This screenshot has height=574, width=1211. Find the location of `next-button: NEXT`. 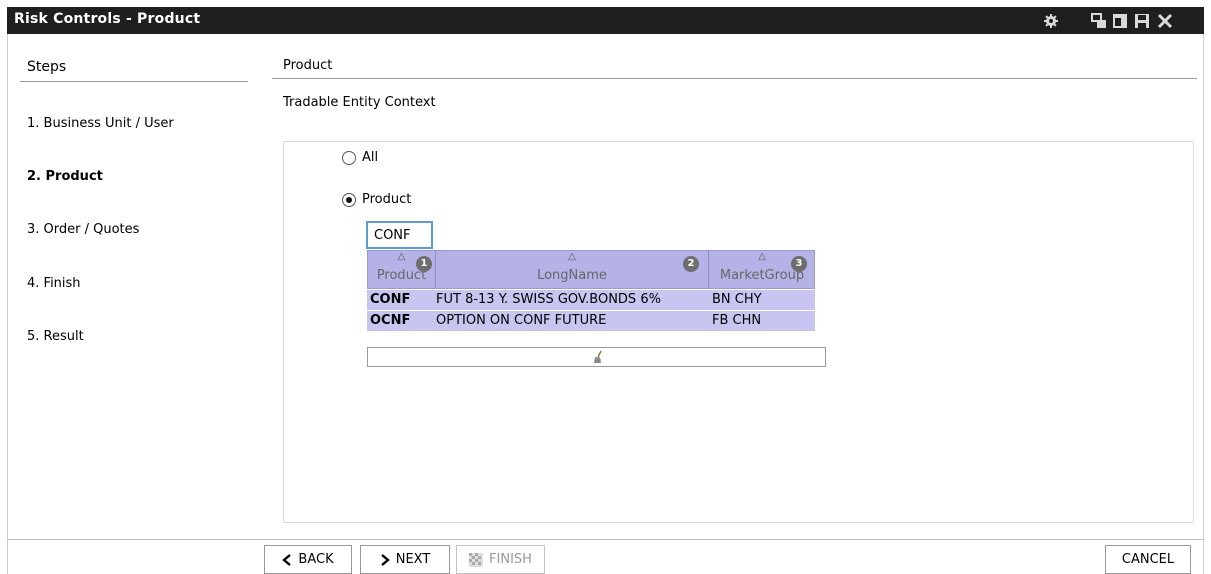

next-button: NEXT is located at coordinates (405, 559).